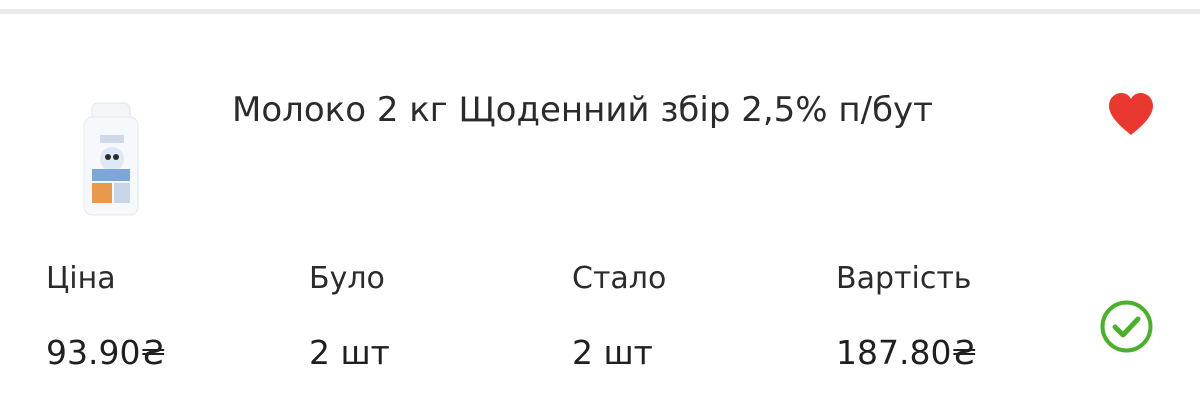 The height and width of the screenshot is (414, 1200). I want to click on price-value: 93.90₴, so click(106, 352).